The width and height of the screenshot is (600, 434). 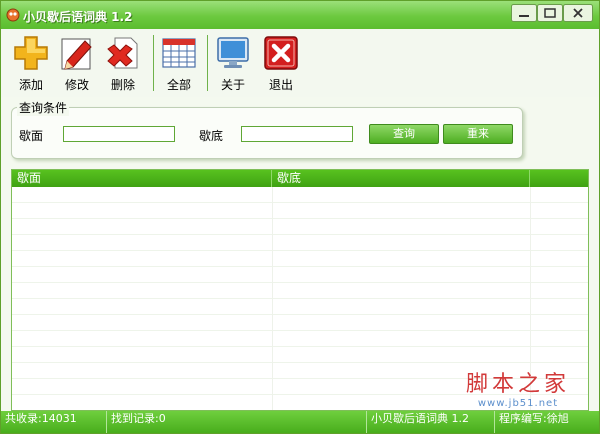 What do you see at coordinates (232, 85) in the screenshot?
I see `about-label: 关于` at bounding box center [232, 85].